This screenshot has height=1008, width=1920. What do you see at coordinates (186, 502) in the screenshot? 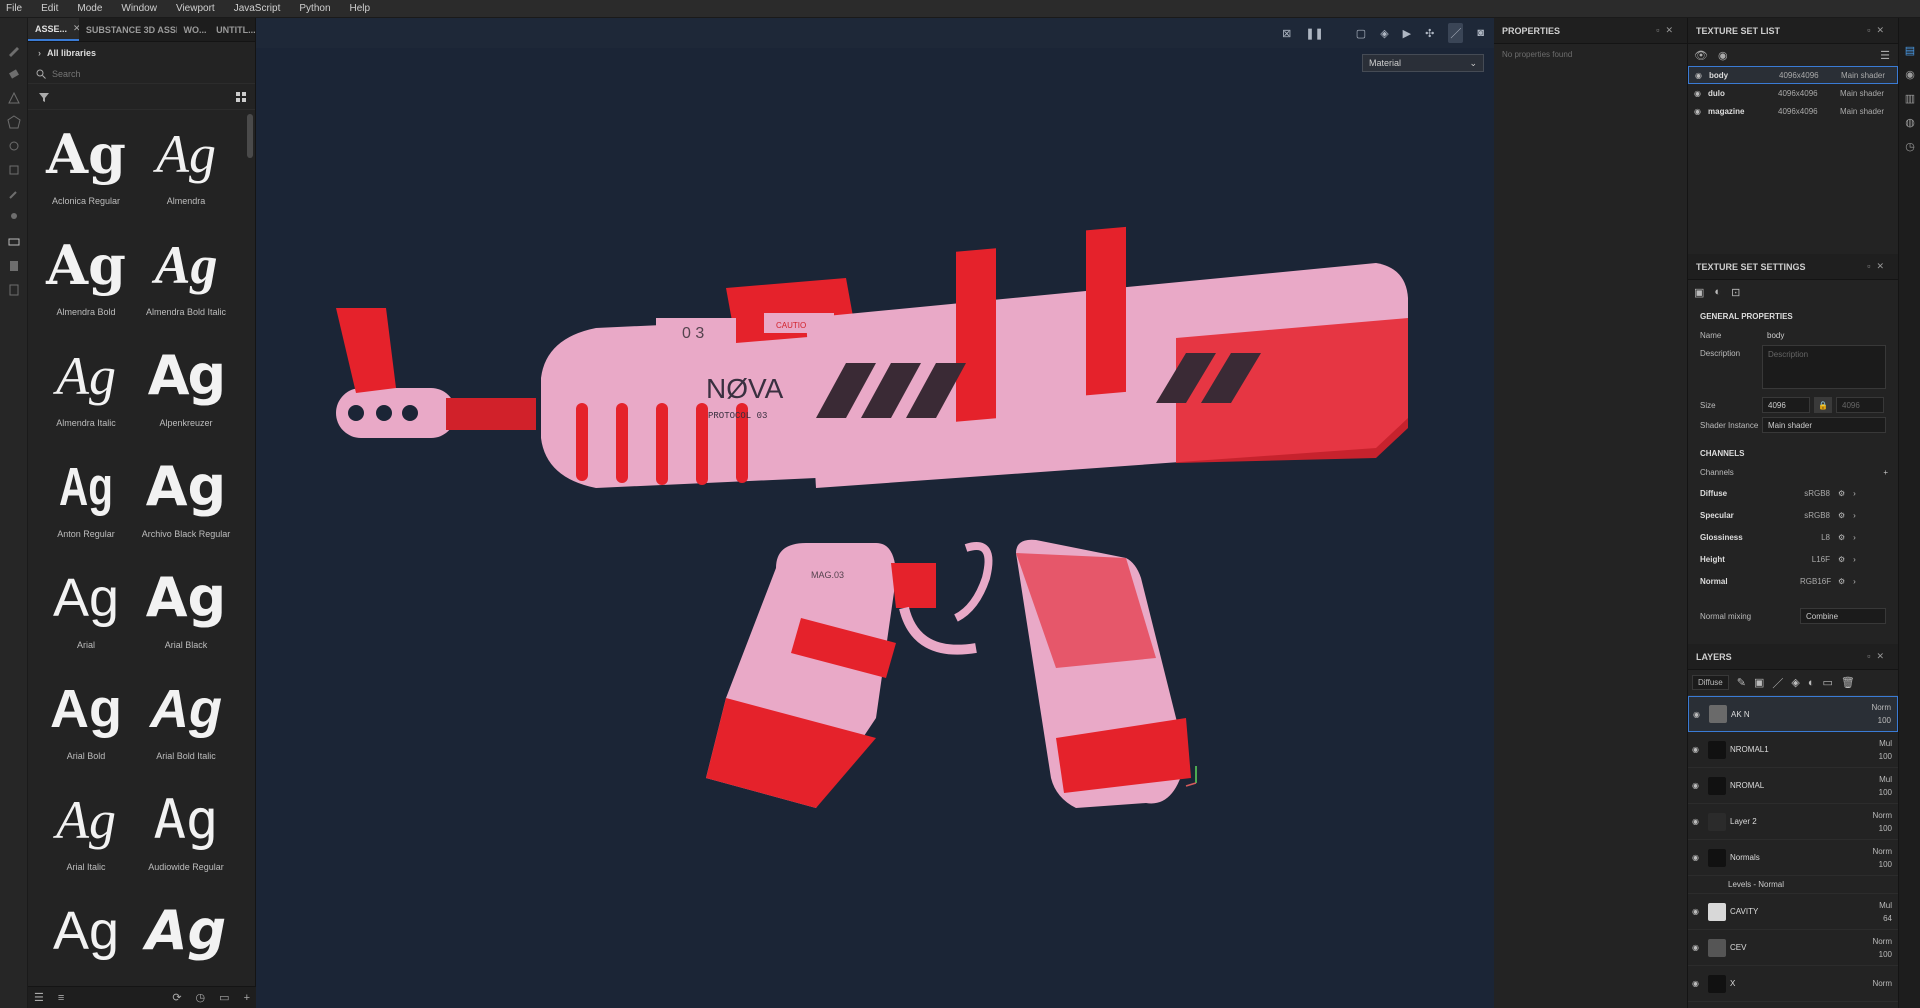
I see `font-asset: Ag Archivo Black Regular` at bounding box center [186, 502].